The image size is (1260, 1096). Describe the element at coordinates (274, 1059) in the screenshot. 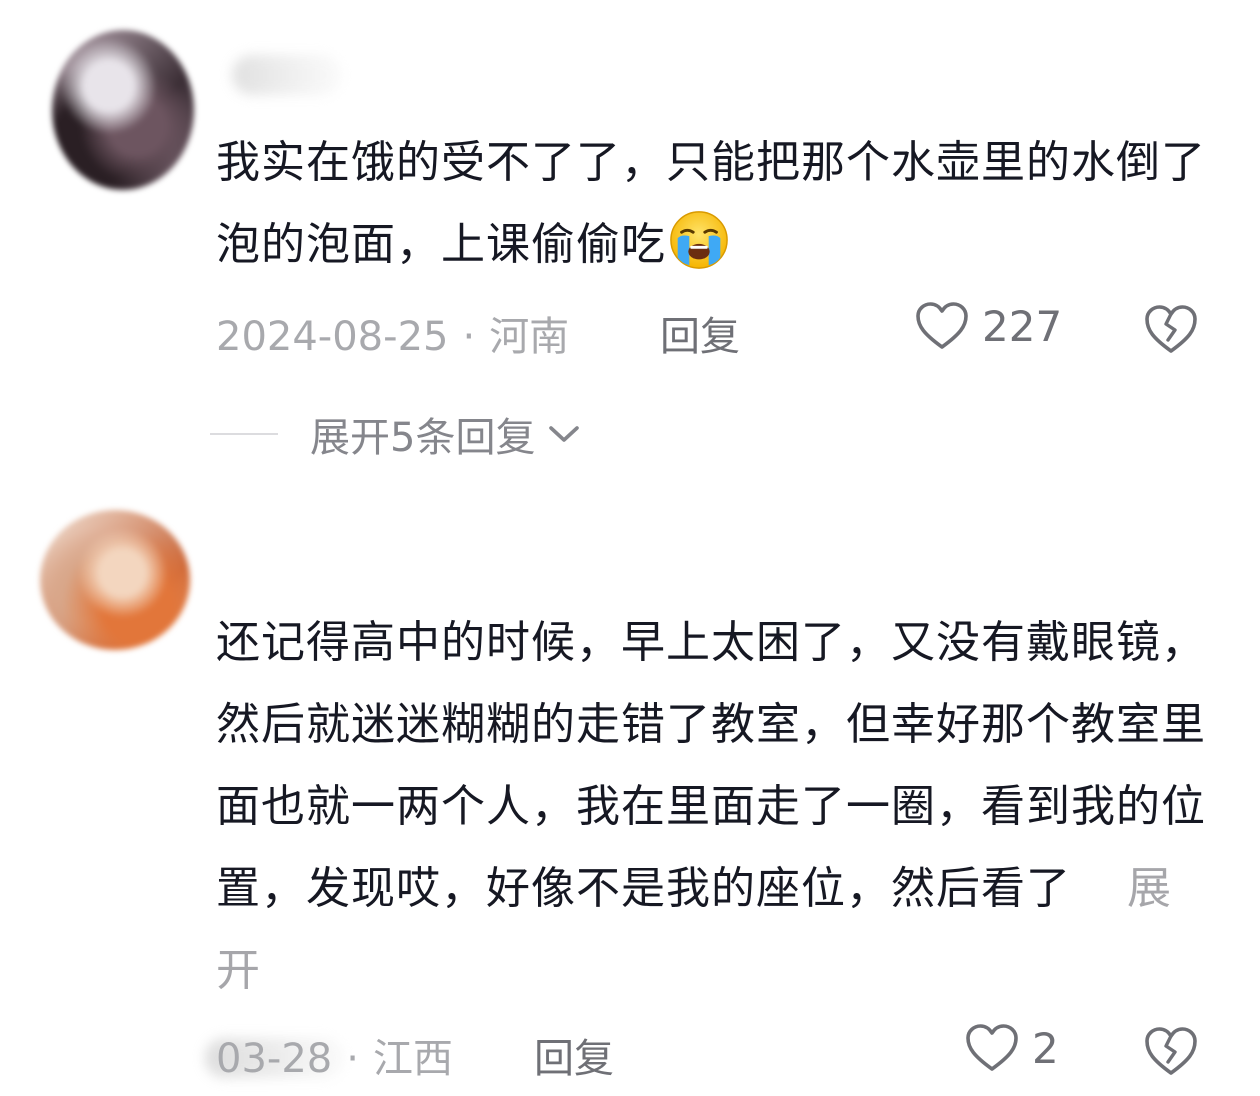

I see `comment-date: 03-28` at that location.